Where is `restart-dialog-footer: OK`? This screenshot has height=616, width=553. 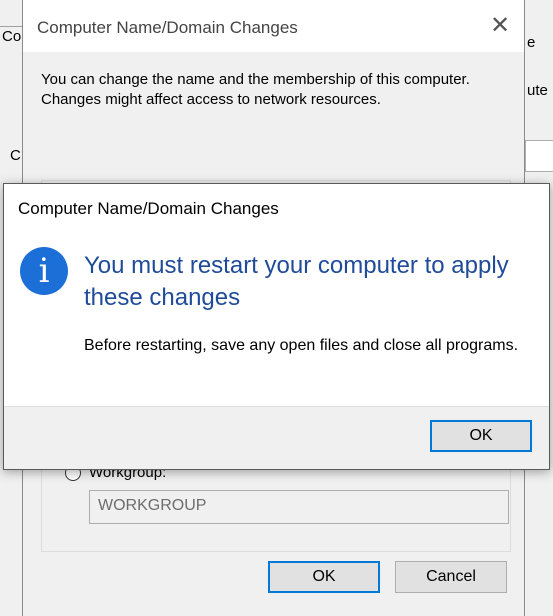
restart-dialog-footer: OK is located at coordinates (276, 437).